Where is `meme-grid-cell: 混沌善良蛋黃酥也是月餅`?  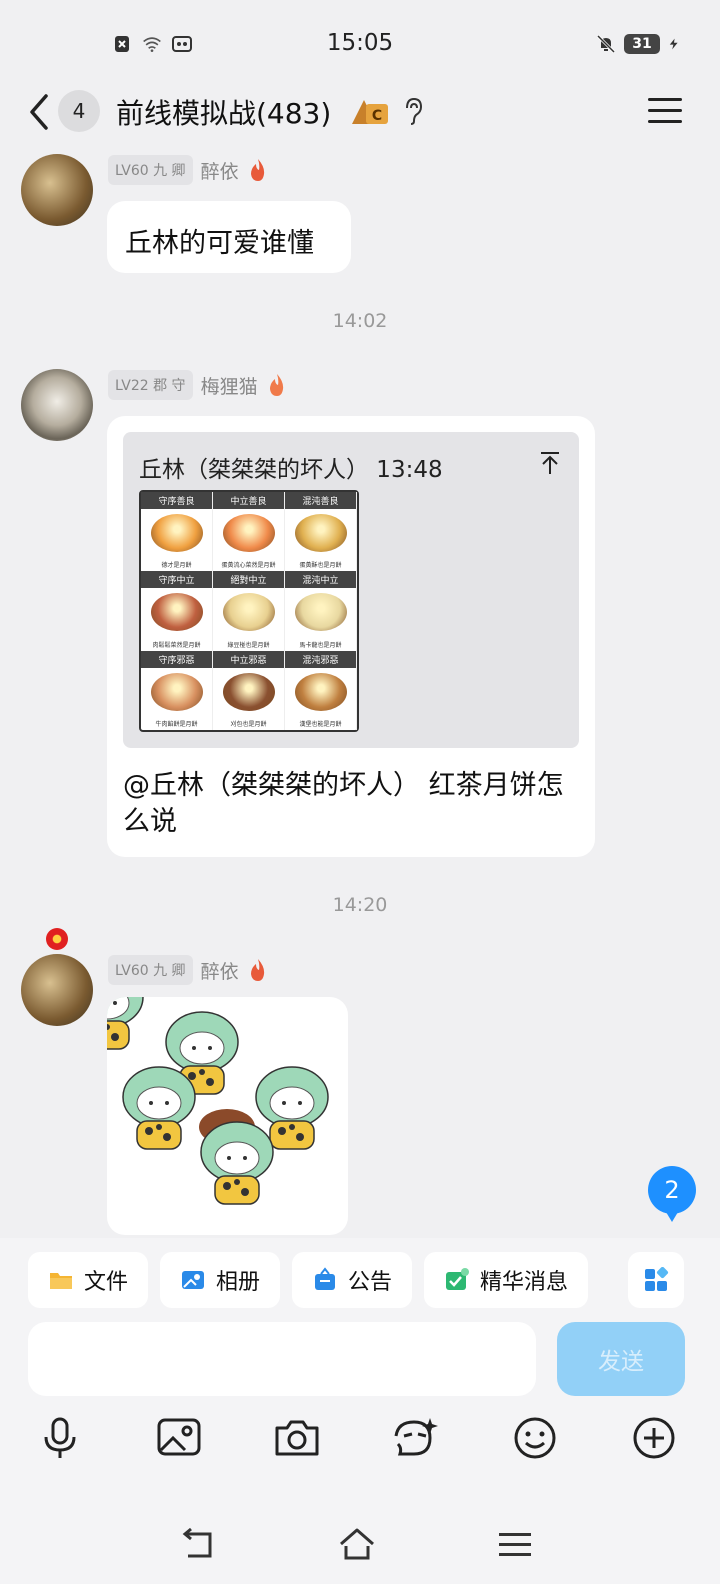
meme-grid-cell: 混沌善良蛋黃酥也是月餅 is located at coordinates (321, 532).